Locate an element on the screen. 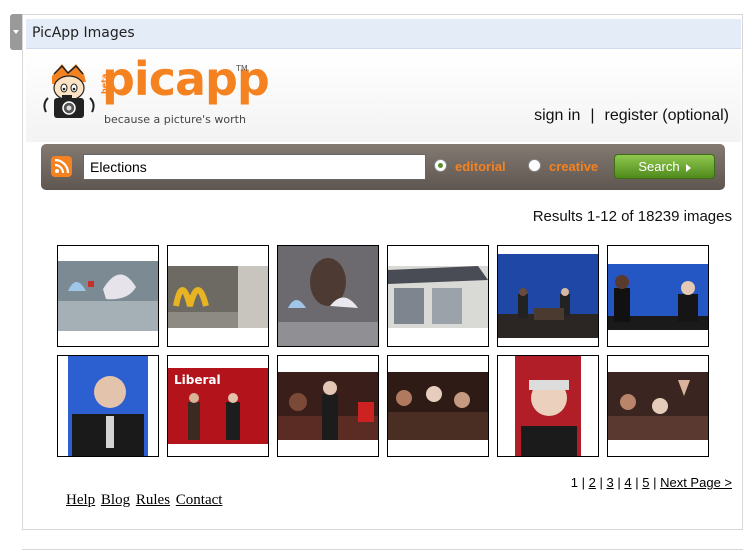  thumbnail-liberal-rally: Liberal is located at coordinates (218, 406).